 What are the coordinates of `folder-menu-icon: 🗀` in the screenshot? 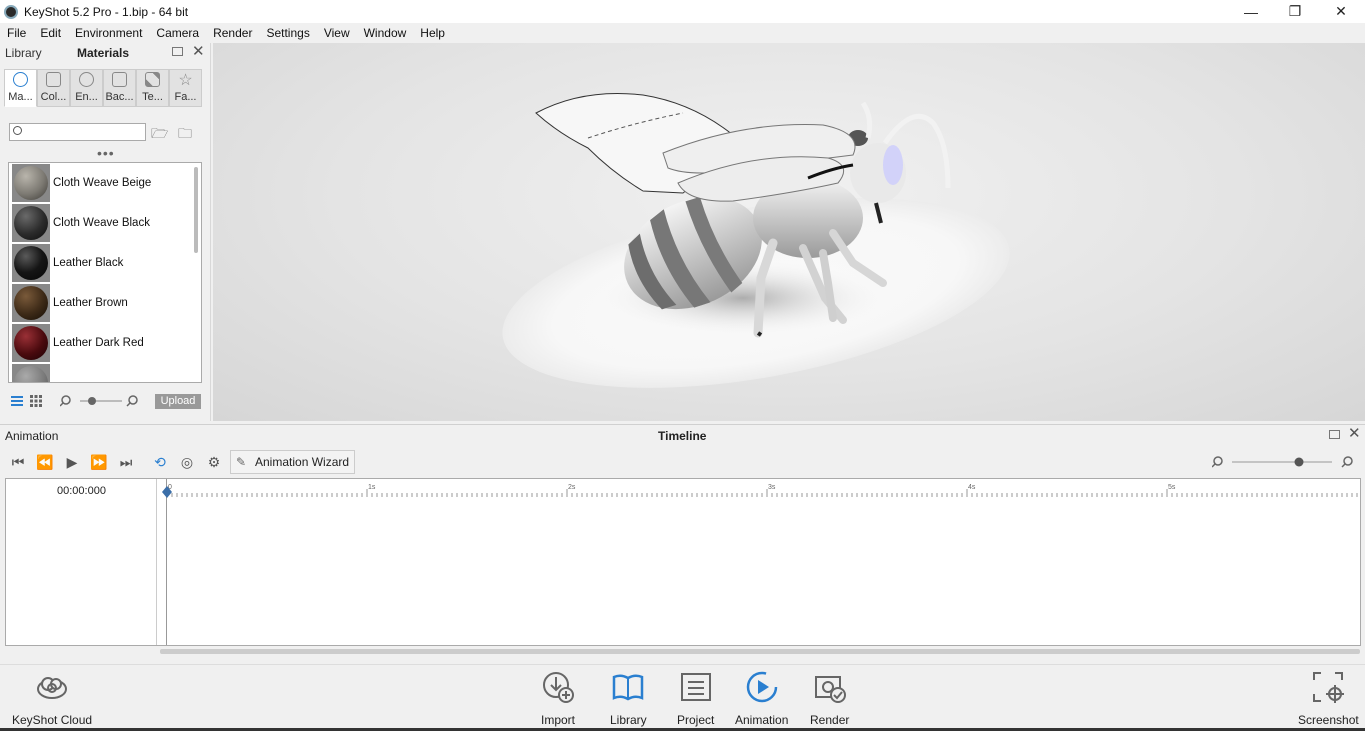 It's located at (188, 132).